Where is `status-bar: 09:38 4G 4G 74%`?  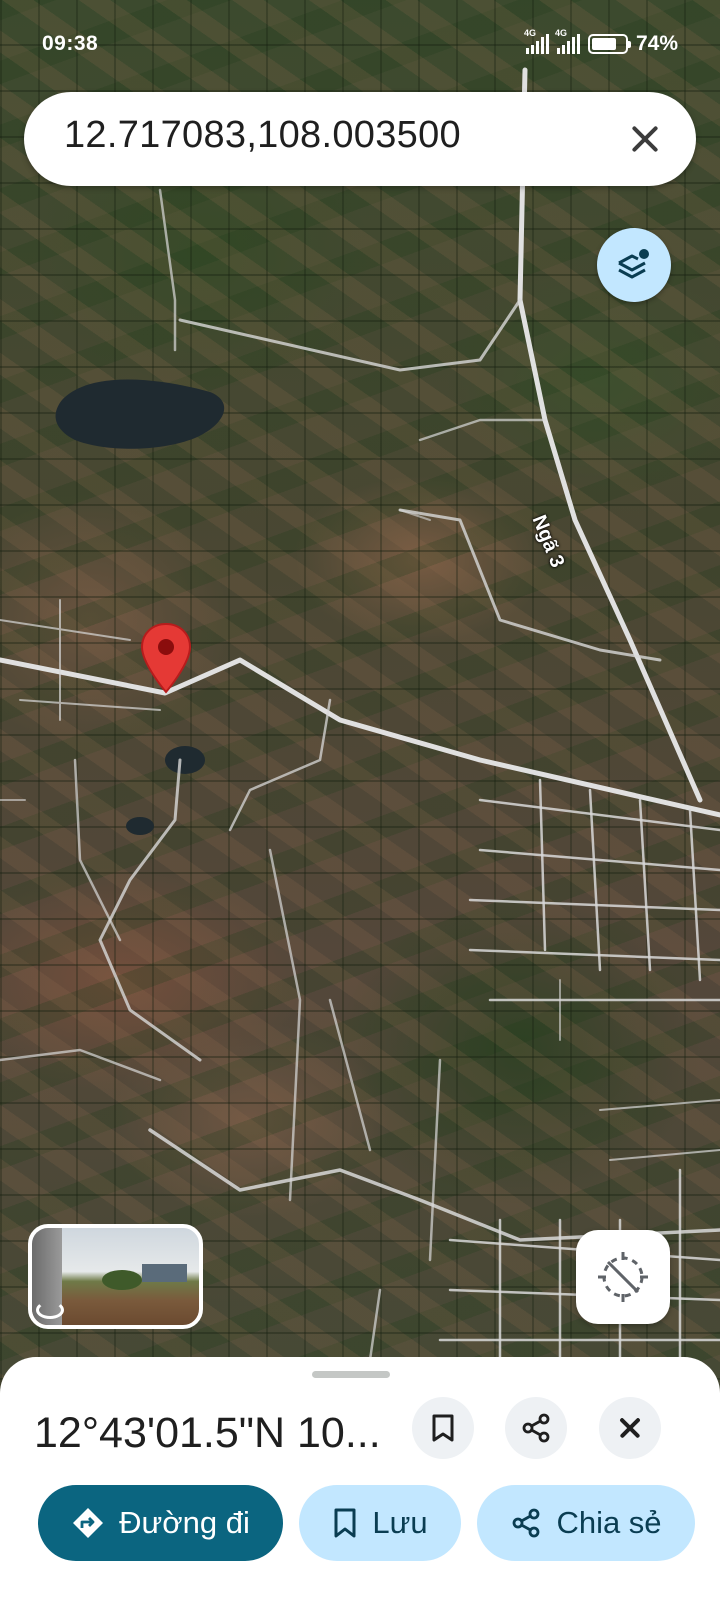 status-bar: 09:38 4G 4G 74% is located at coordinates (360, 45).